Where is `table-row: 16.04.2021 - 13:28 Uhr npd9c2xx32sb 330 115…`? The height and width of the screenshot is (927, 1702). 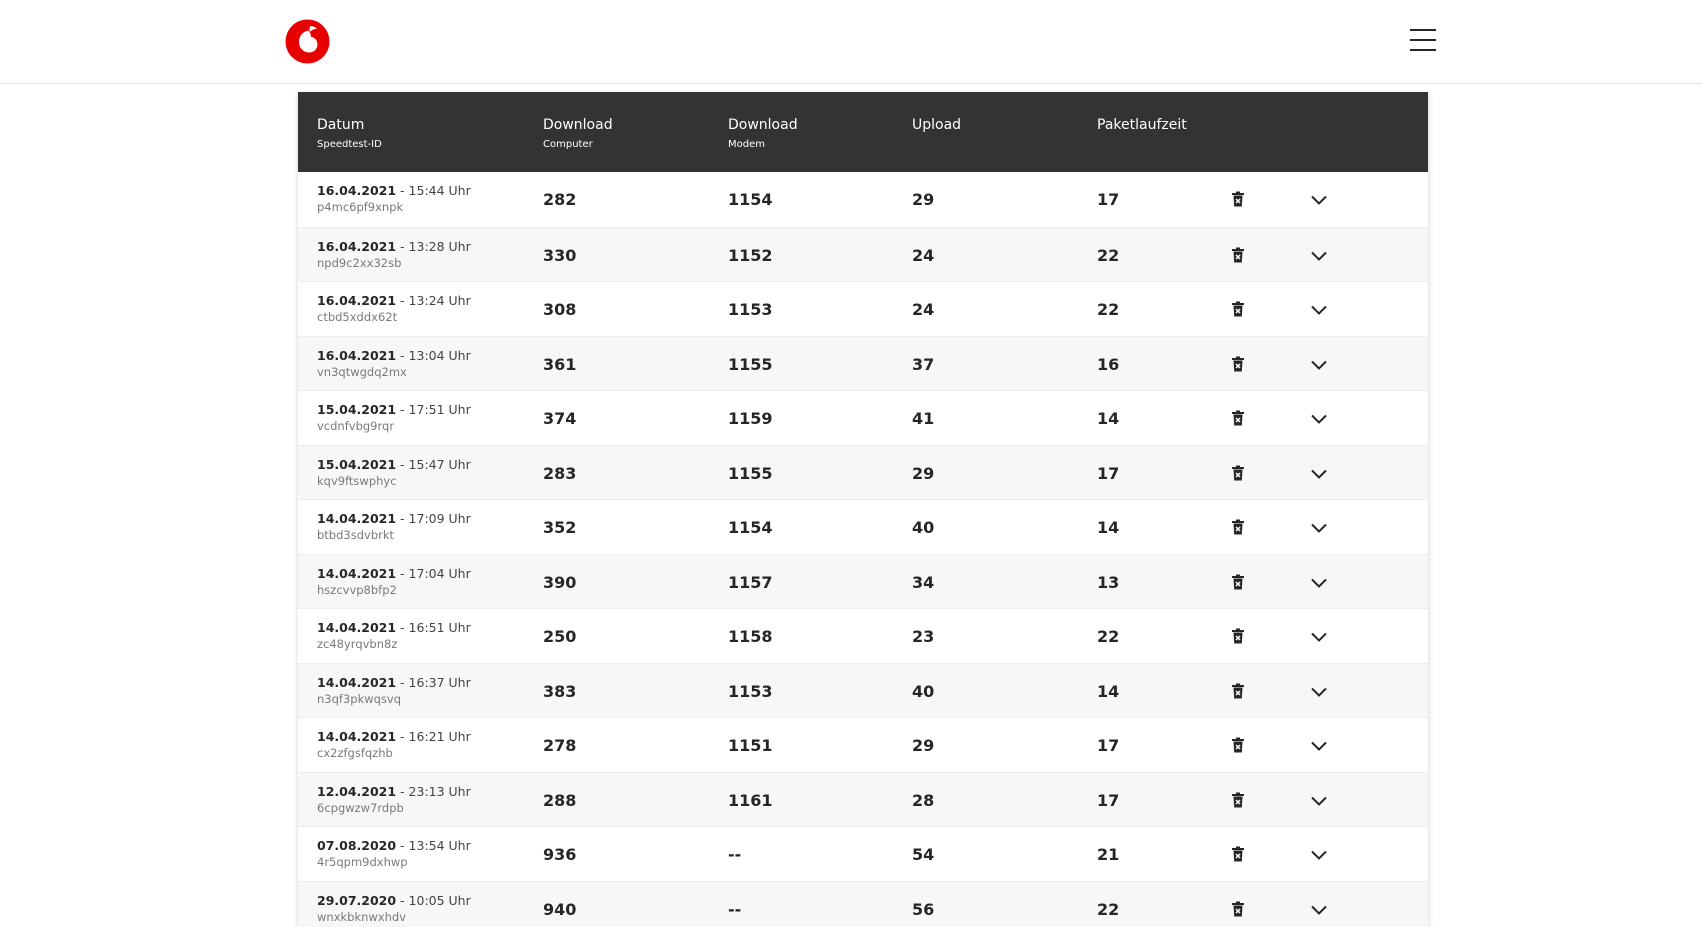 table-row: 16.04.2021 - 13:28 Uhr npd9c2xx32sb 330 115… is located at coordinates (863, 253).